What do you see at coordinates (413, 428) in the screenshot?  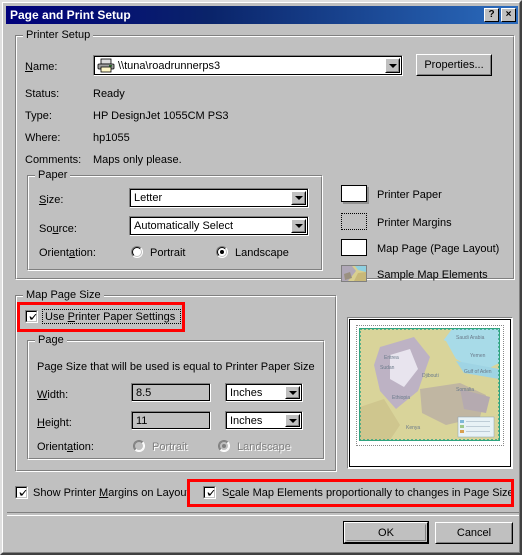 I see `svg-text: Kenya` at bounding box center [413, 428].